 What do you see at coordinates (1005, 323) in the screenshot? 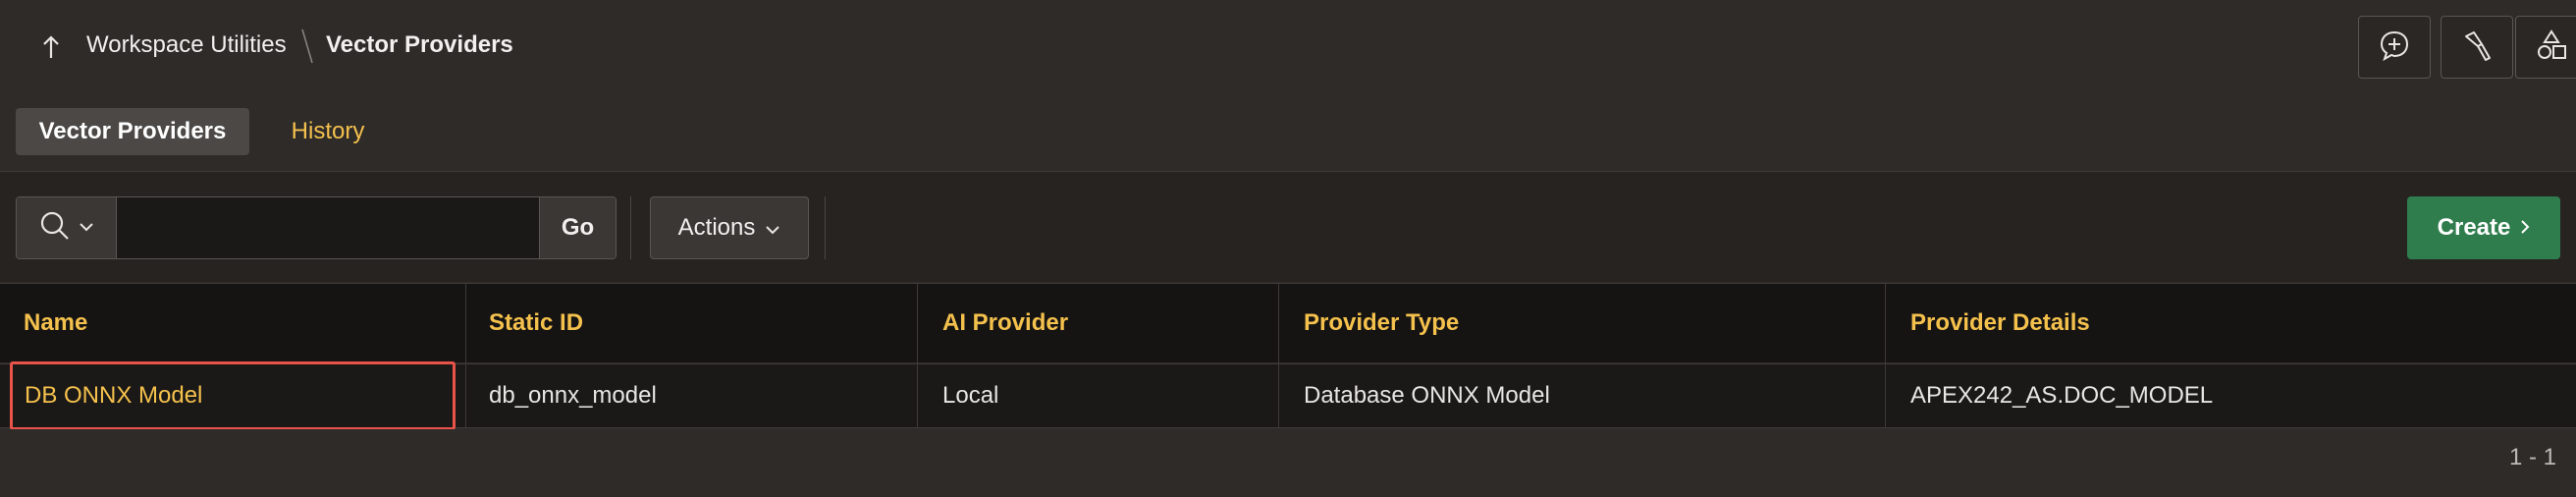
I see `column-header-ai-provider: AI Provider` at bounding box center [1005, 323].